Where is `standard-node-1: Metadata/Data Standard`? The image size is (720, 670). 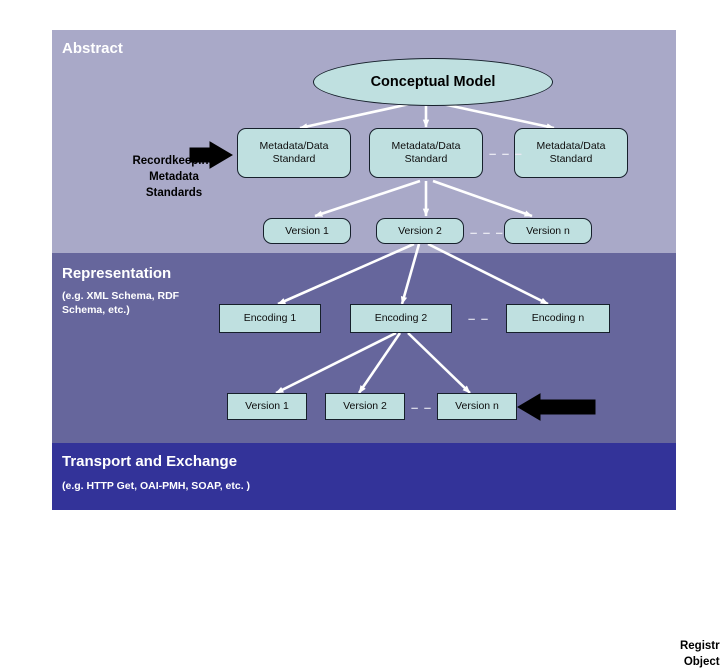
standard-node-1: Metadata/Data Standard is located at coordinates (294, 153).